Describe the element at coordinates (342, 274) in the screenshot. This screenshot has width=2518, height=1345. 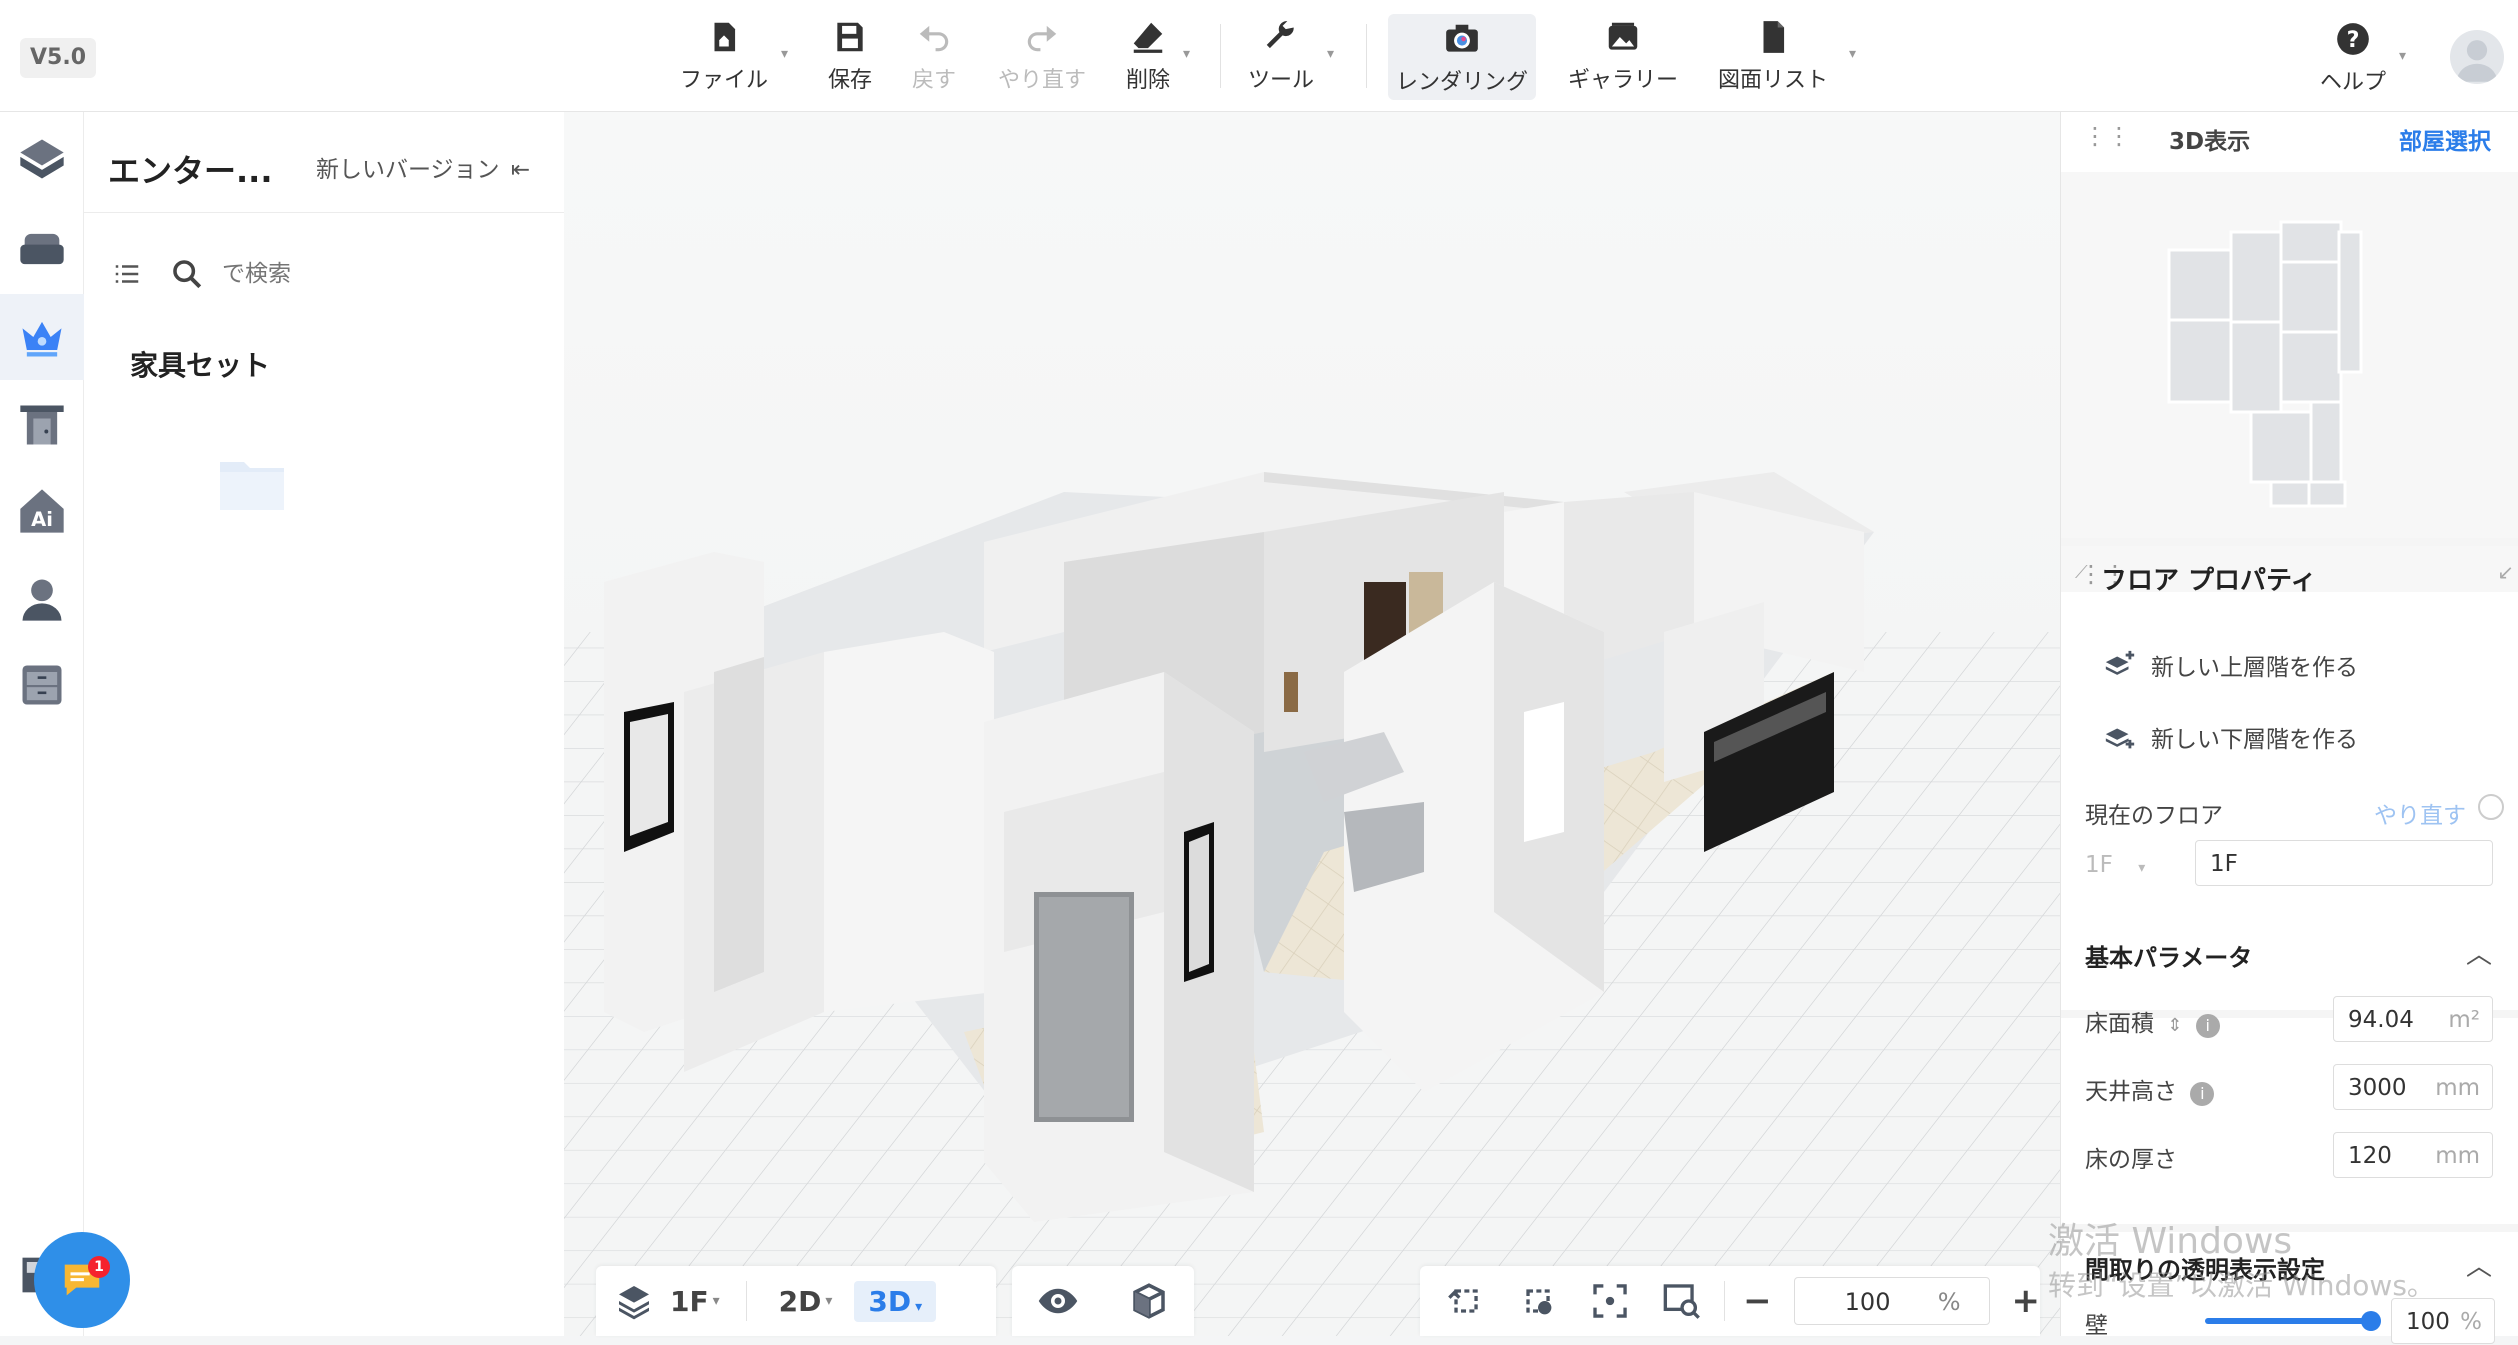
I see `search-input` at that location.